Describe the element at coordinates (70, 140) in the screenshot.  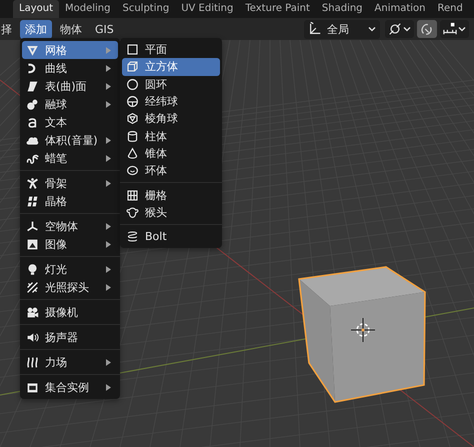
I see `menu-item: 体积(音量)` at that location.